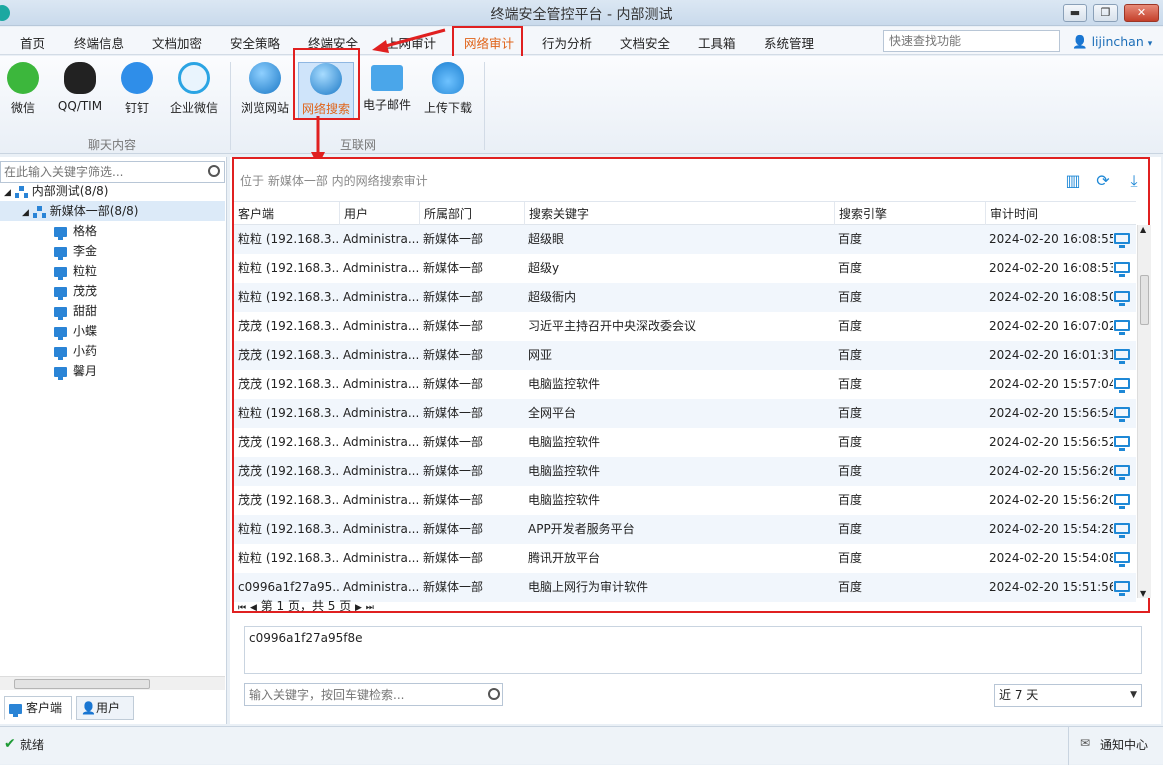 This screenshot has width=1163, height=765. I want to click on col-time: 审计时间, so click(1060, 214).